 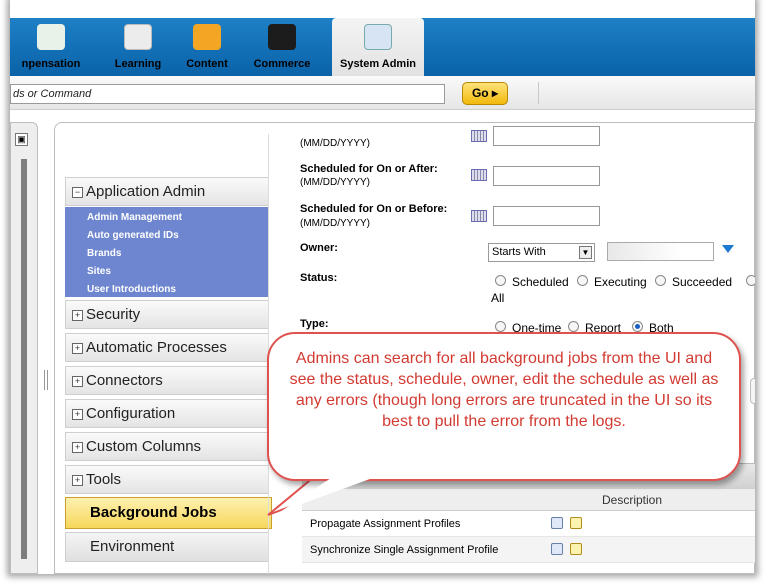 I want to click on section-label: Automatic Processes, so click(x=156, y=347).